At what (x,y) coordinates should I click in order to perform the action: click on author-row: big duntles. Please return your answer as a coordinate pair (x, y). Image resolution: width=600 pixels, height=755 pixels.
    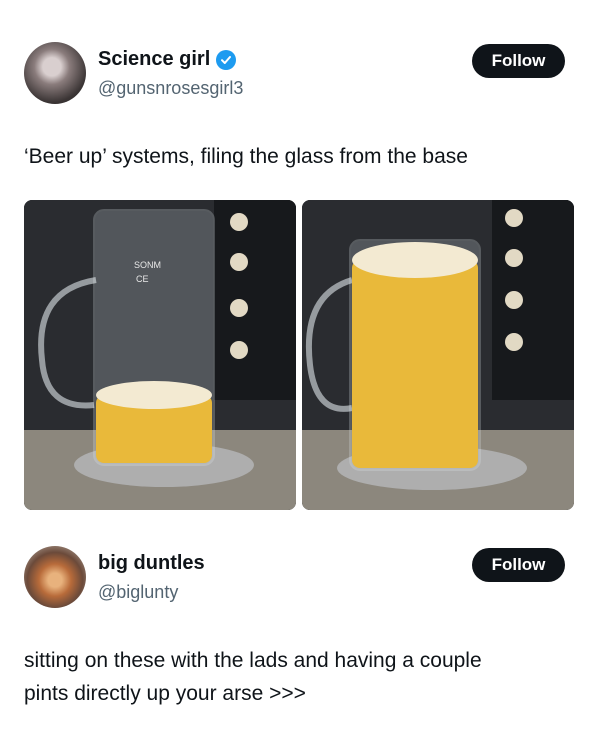
    Looking at the image, I should click on (151, 563).